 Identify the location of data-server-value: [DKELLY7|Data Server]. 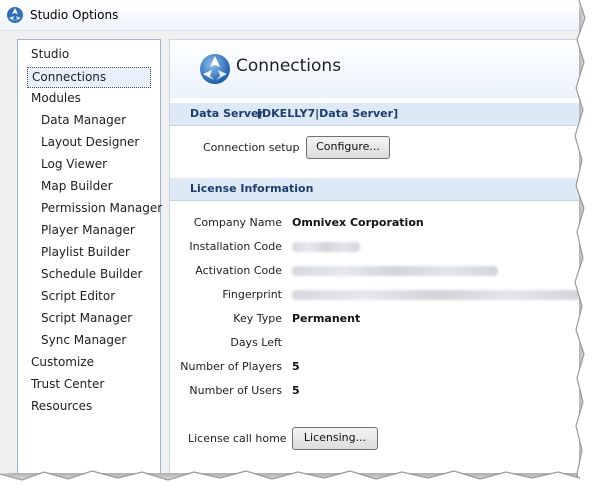
(328, 113).